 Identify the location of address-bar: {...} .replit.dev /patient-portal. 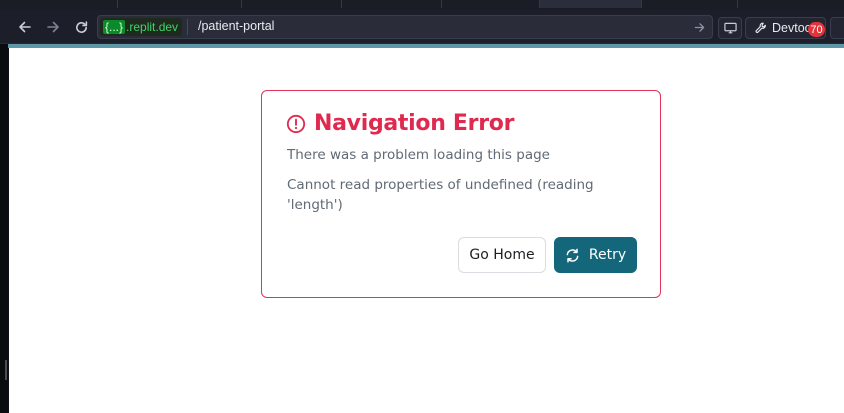
(405, 27).